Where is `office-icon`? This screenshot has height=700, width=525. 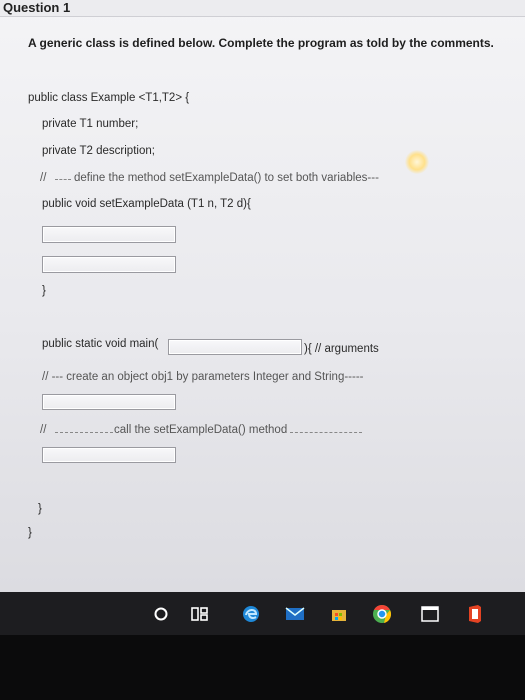
office-icon is located at coordinates (475, 614).